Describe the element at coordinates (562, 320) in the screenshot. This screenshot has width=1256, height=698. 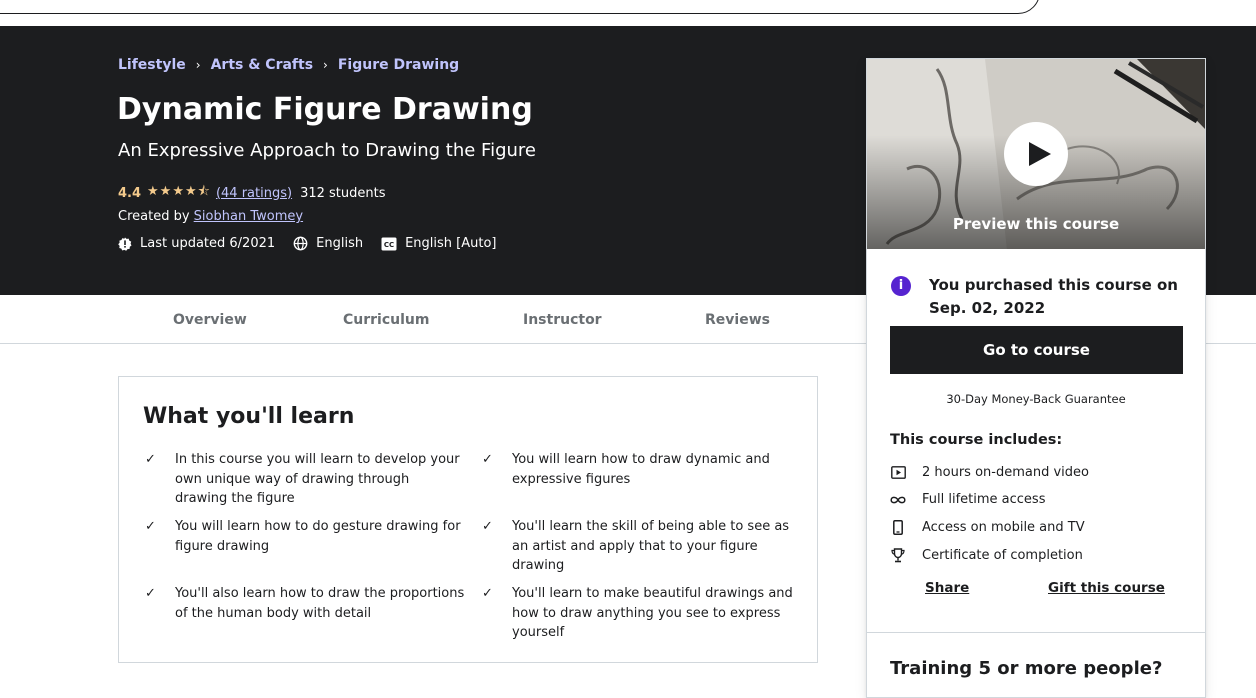
I see `tab-instructor: Instructor` at that location.